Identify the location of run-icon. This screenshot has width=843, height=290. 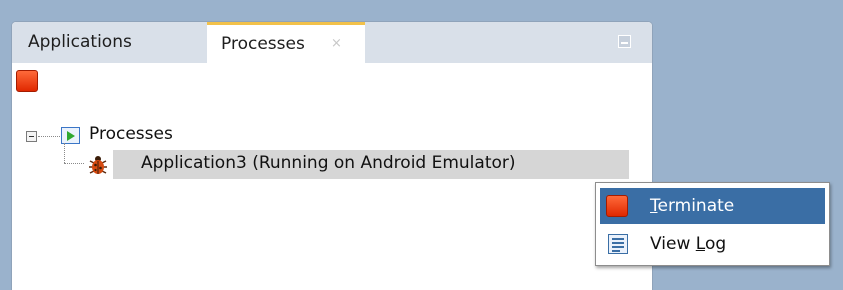
(70, 135).